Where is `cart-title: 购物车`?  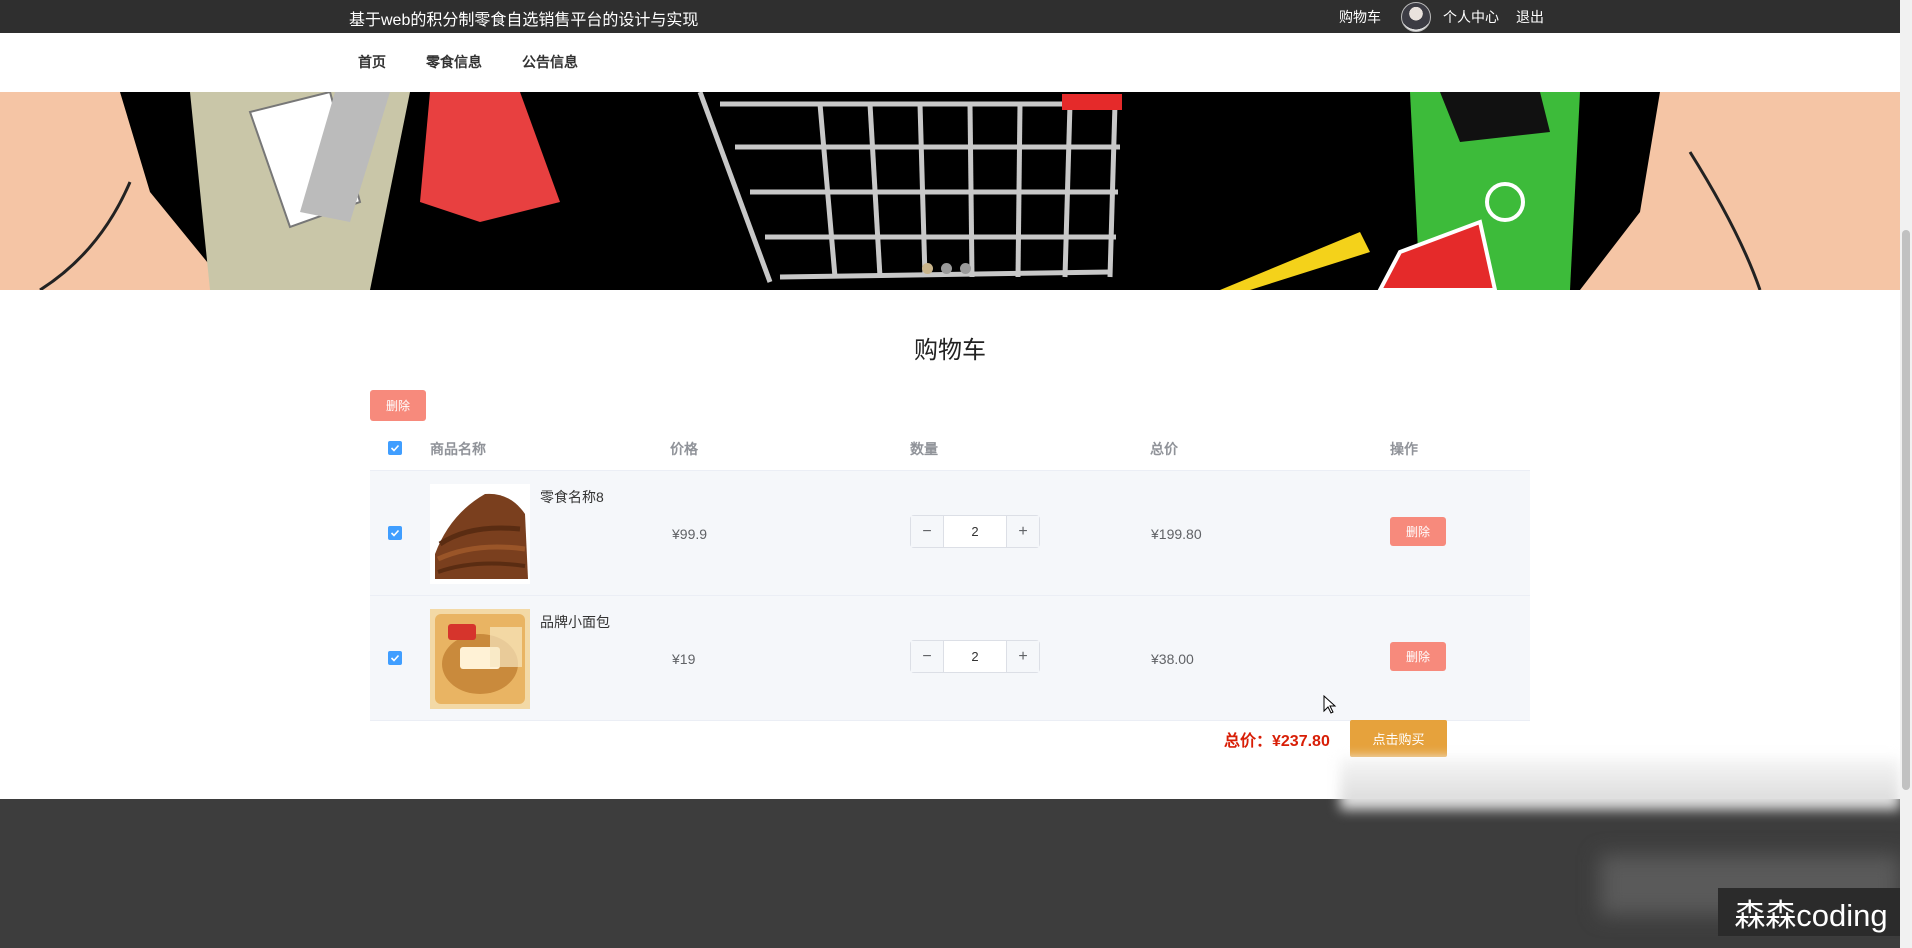 cart-title: 购物车 is located at coordinates (950, 350).